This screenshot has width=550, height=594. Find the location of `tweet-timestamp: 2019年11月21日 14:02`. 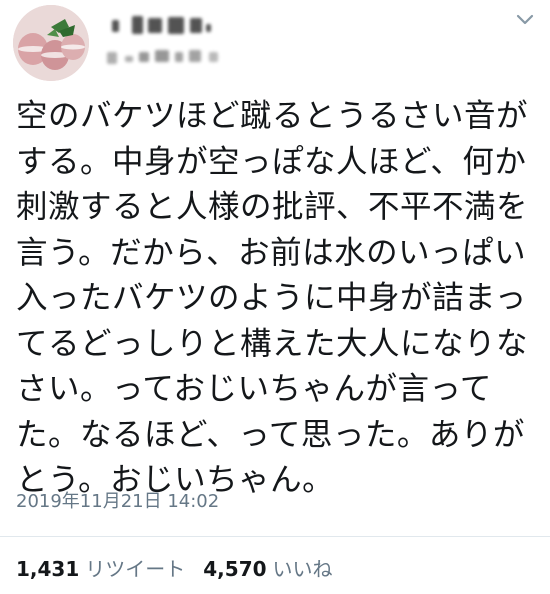

tweet-timestamp: 2019年11月21日 14:02 is located at coordinates (117, 502).